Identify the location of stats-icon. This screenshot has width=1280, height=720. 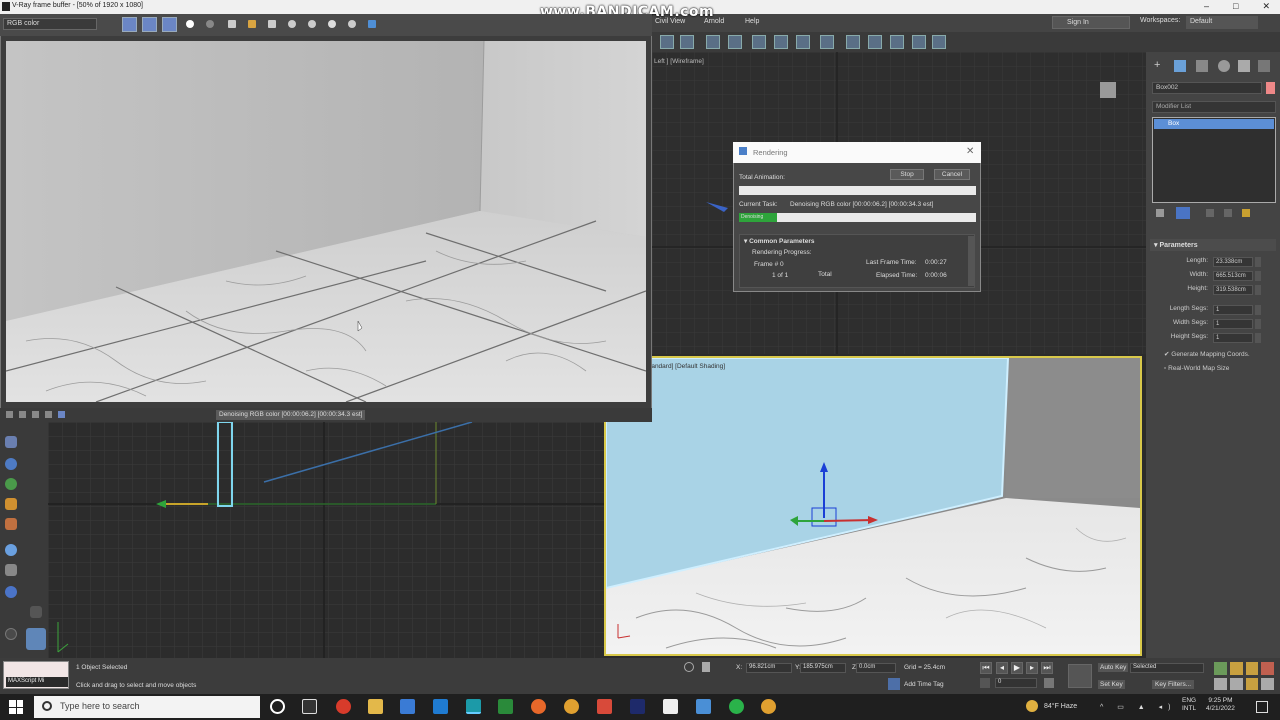
(48, 414).